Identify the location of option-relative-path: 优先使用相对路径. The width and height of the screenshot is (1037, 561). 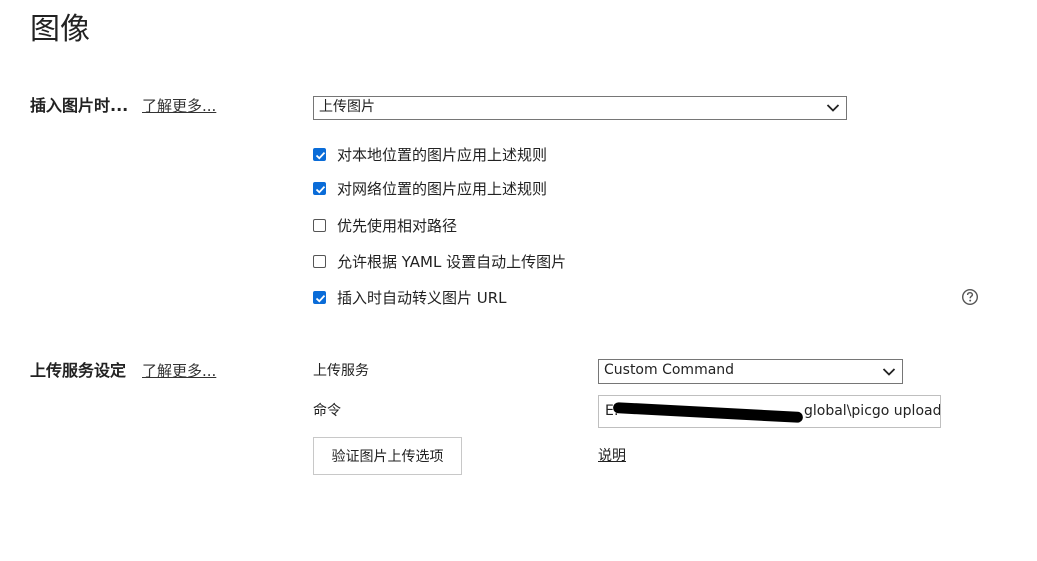
(385, 225).